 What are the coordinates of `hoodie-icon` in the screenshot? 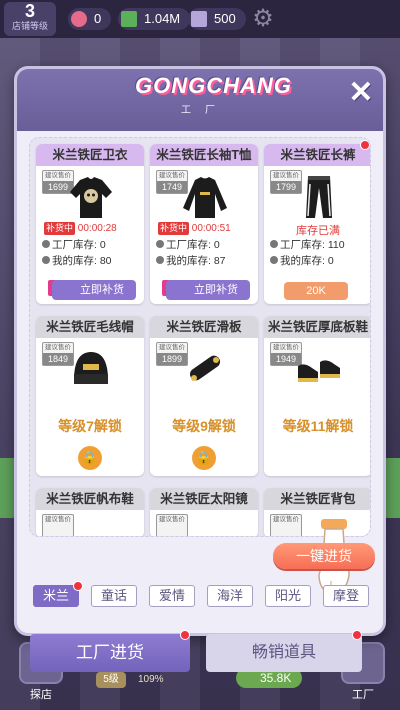 It's located at (91, 197).